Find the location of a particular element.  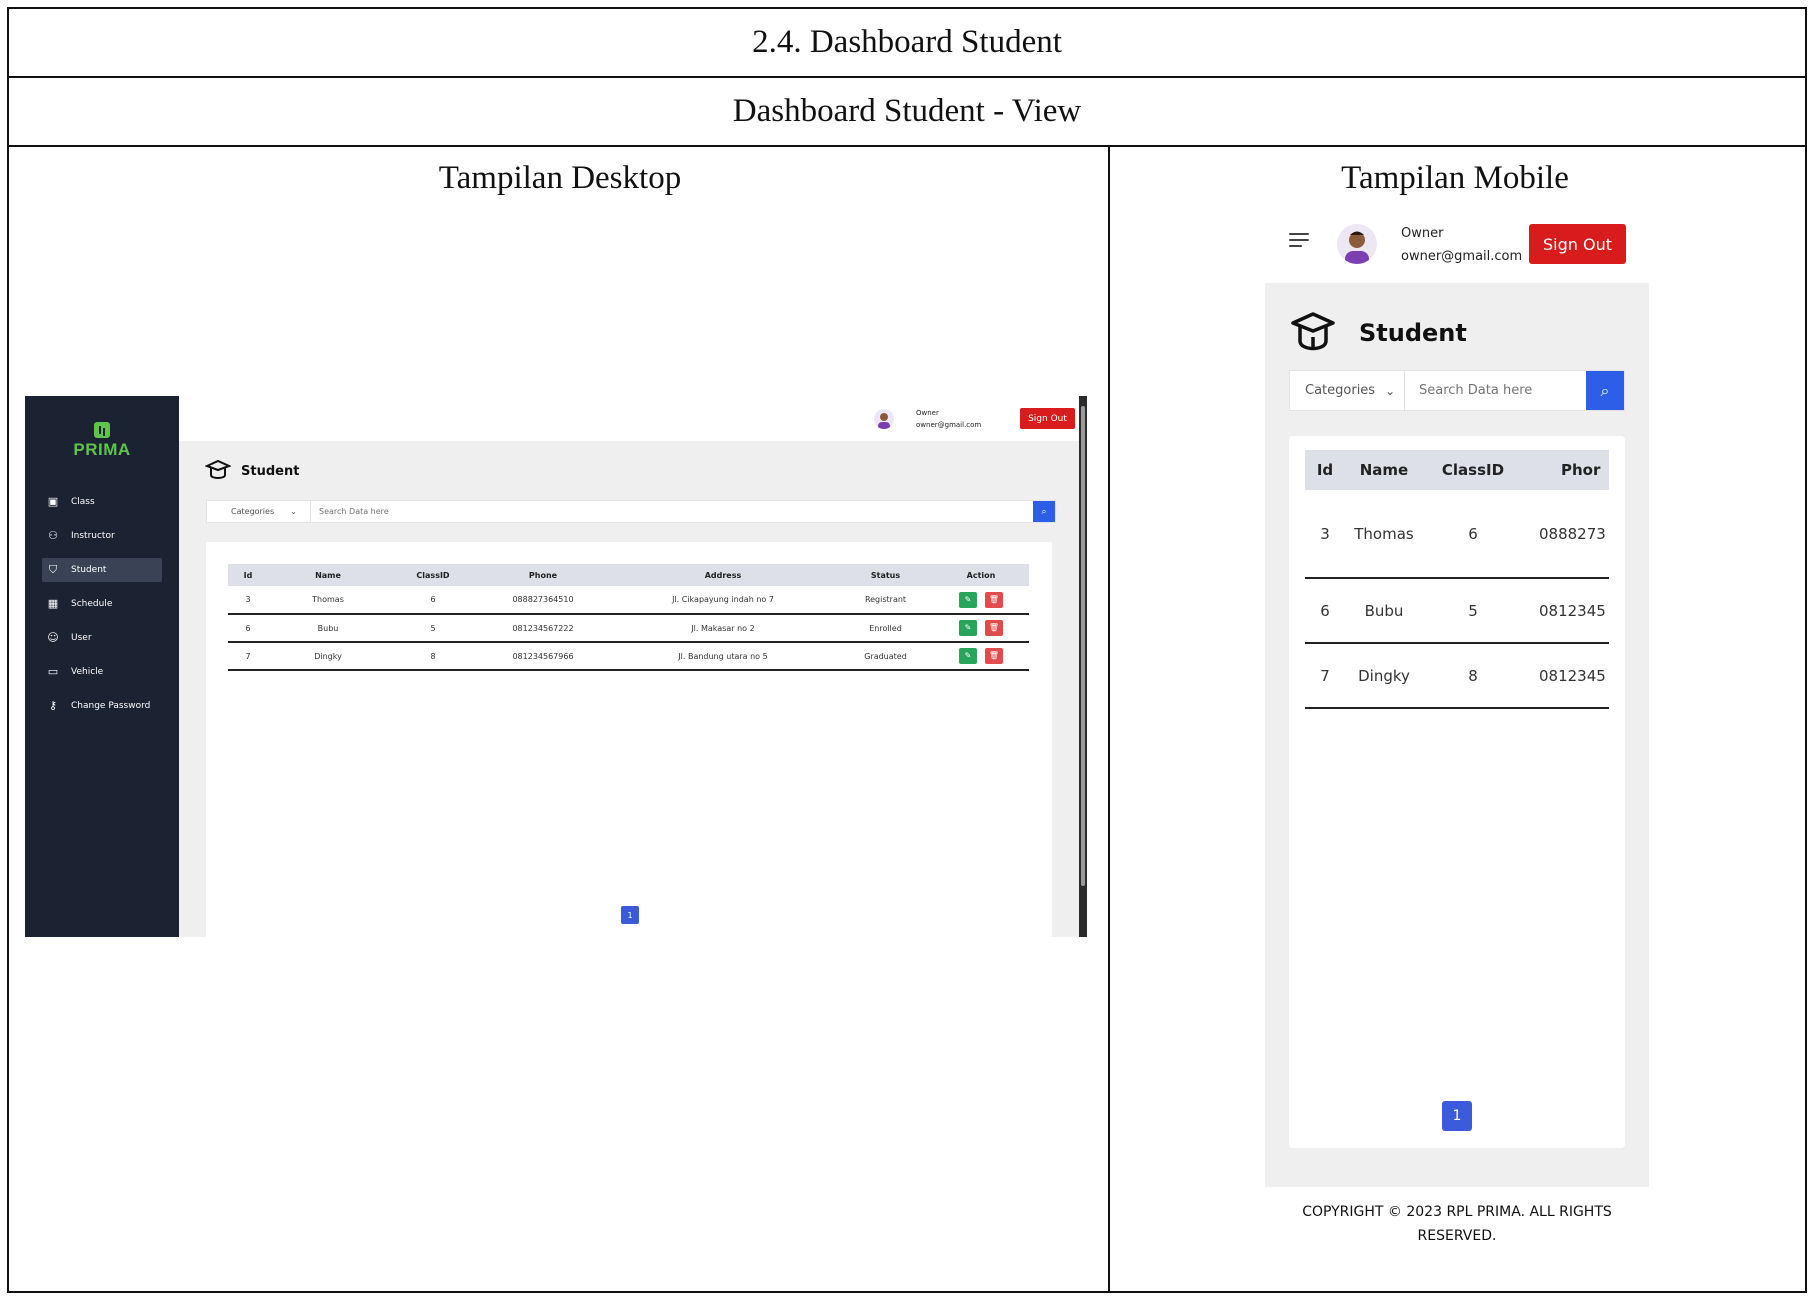

sidebar-item-label: Vehicle is located at coordinates (87, 672).